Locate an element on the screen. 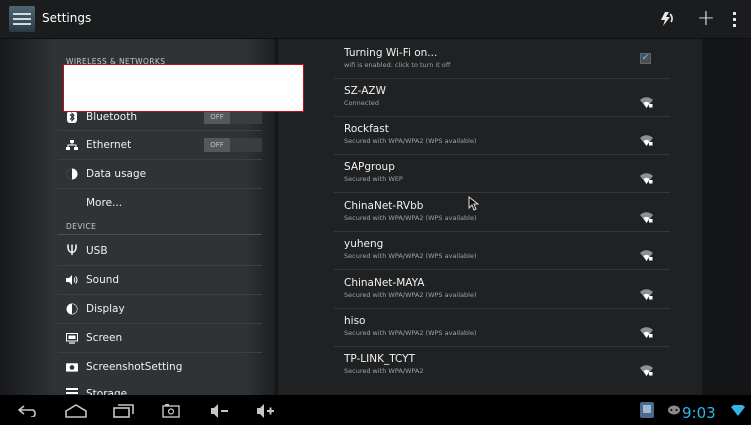  network-ssid: yuheng is located at coordinates (364, 244).